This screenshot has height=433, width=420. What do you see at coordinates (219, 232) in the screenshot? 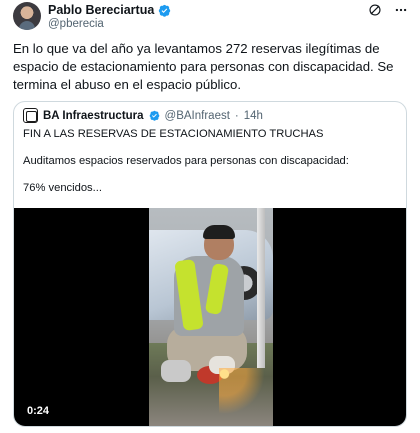
I see `video-worker-hair` at bounding box center [219, 232].